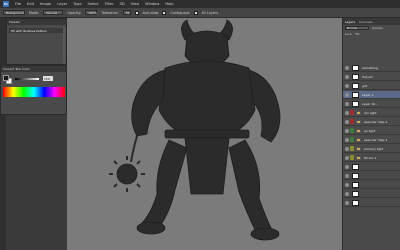 The width and height of the screenshot is (400, 250). I want to click on layer-row: line art, so click(371, 77).